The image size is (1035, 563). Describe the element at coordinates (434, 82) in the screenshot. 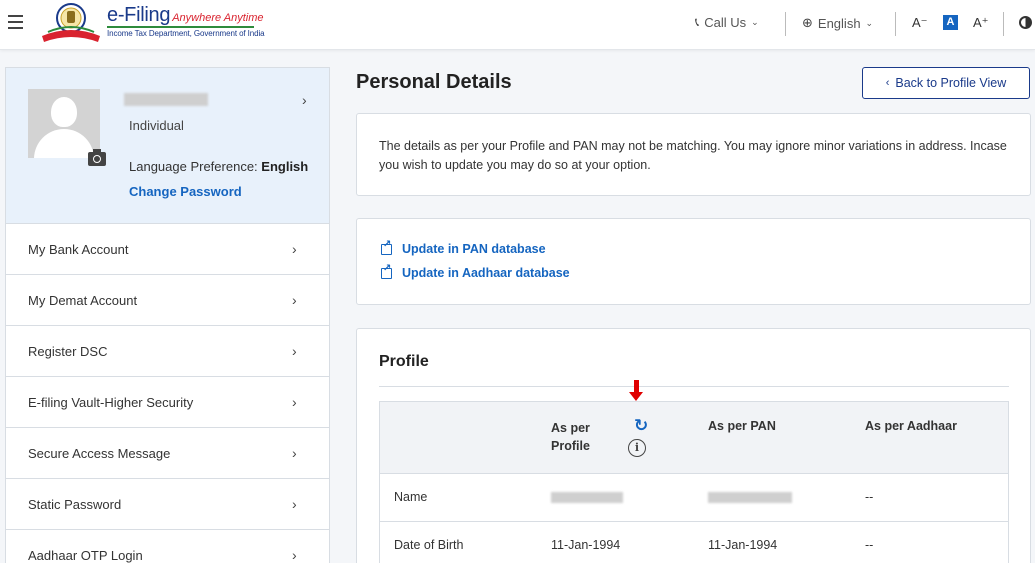

I see `page-title: Personal Details` at that location.